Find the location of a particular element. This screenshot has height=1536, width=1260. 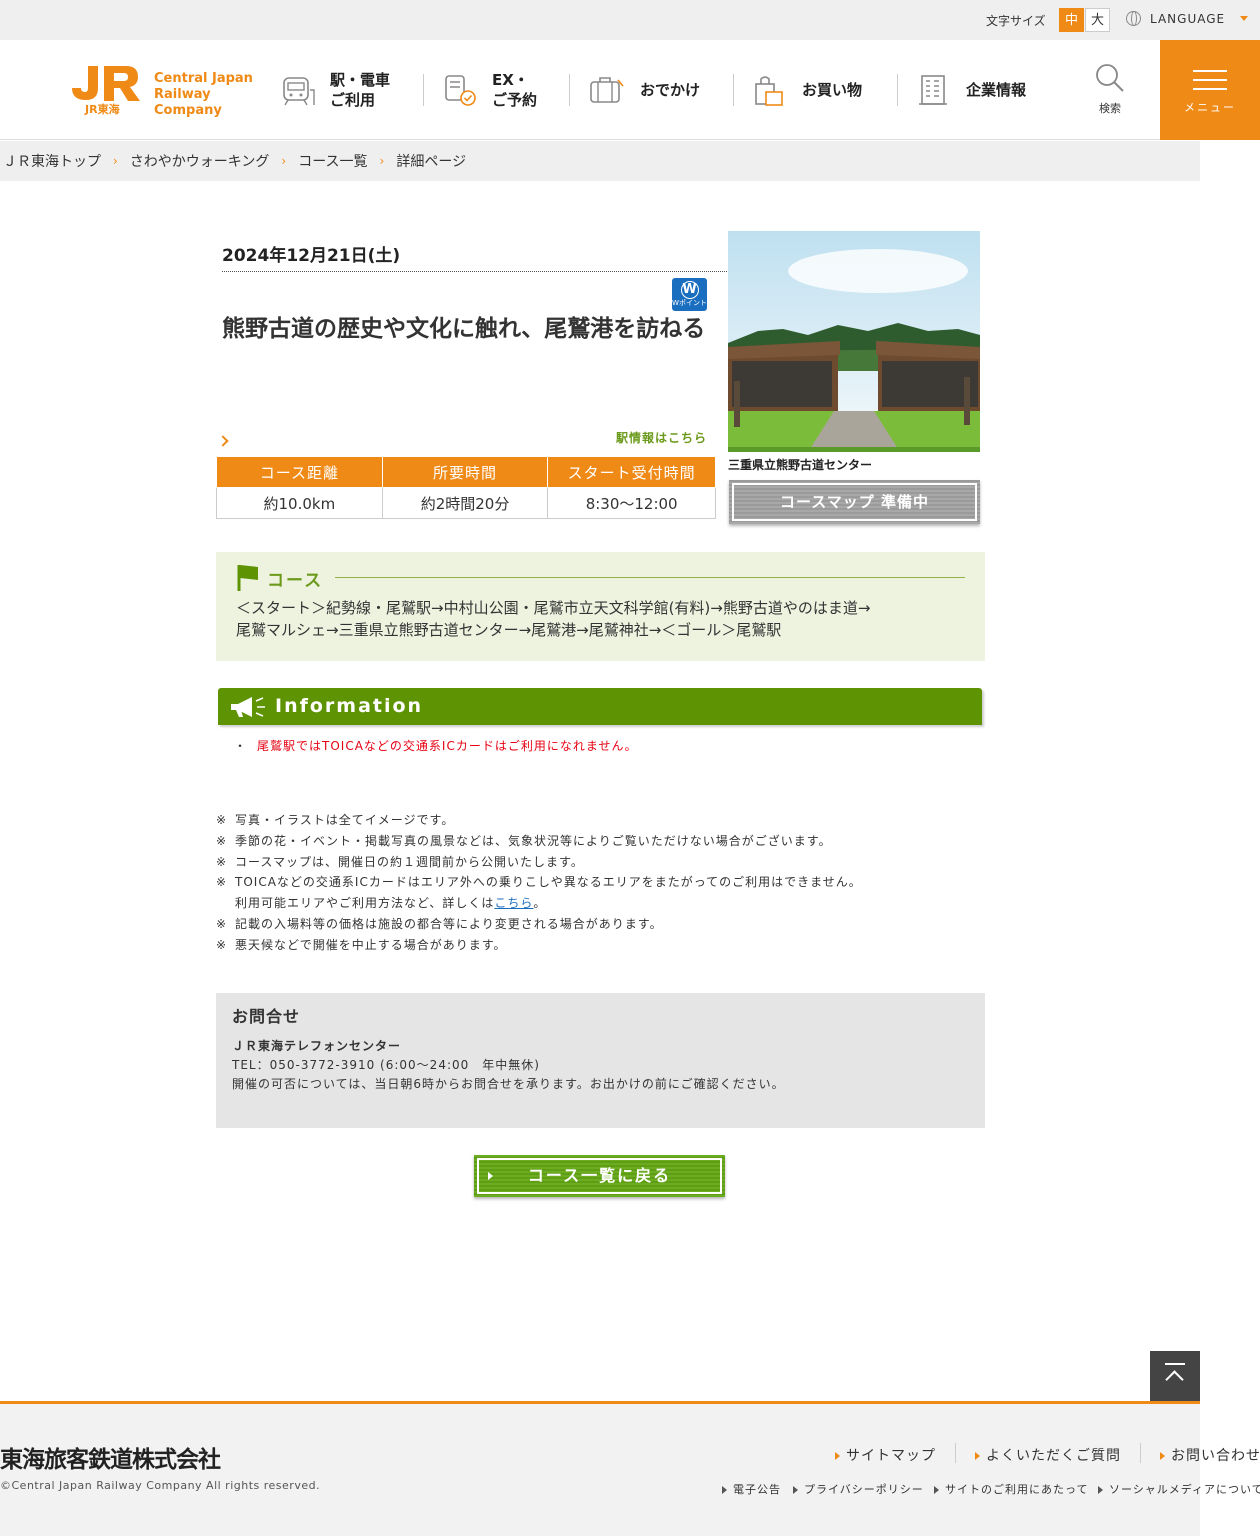

jr-central-logo: JR東海 Central Japan Railway Company is located at coordinates (172, 91).